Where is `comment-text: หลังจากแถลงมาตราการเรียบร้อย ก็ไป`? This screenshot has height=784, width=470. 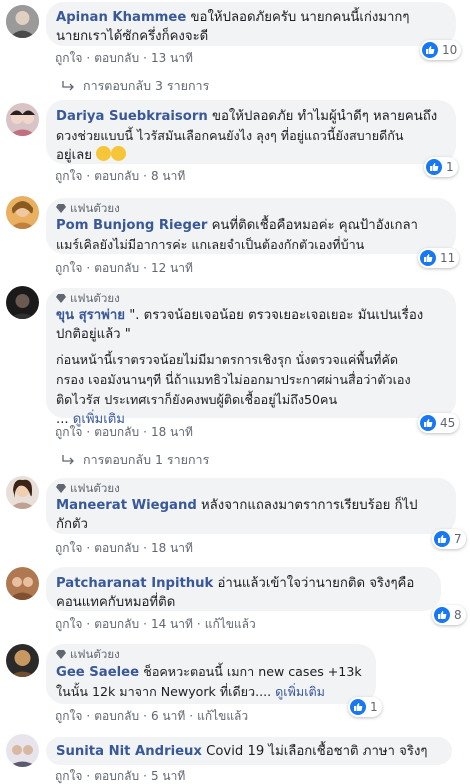
comment-text: หลังจากแถลงมาตราการเรียบร้อย ก็ไป is located at coordinates (309, 505).